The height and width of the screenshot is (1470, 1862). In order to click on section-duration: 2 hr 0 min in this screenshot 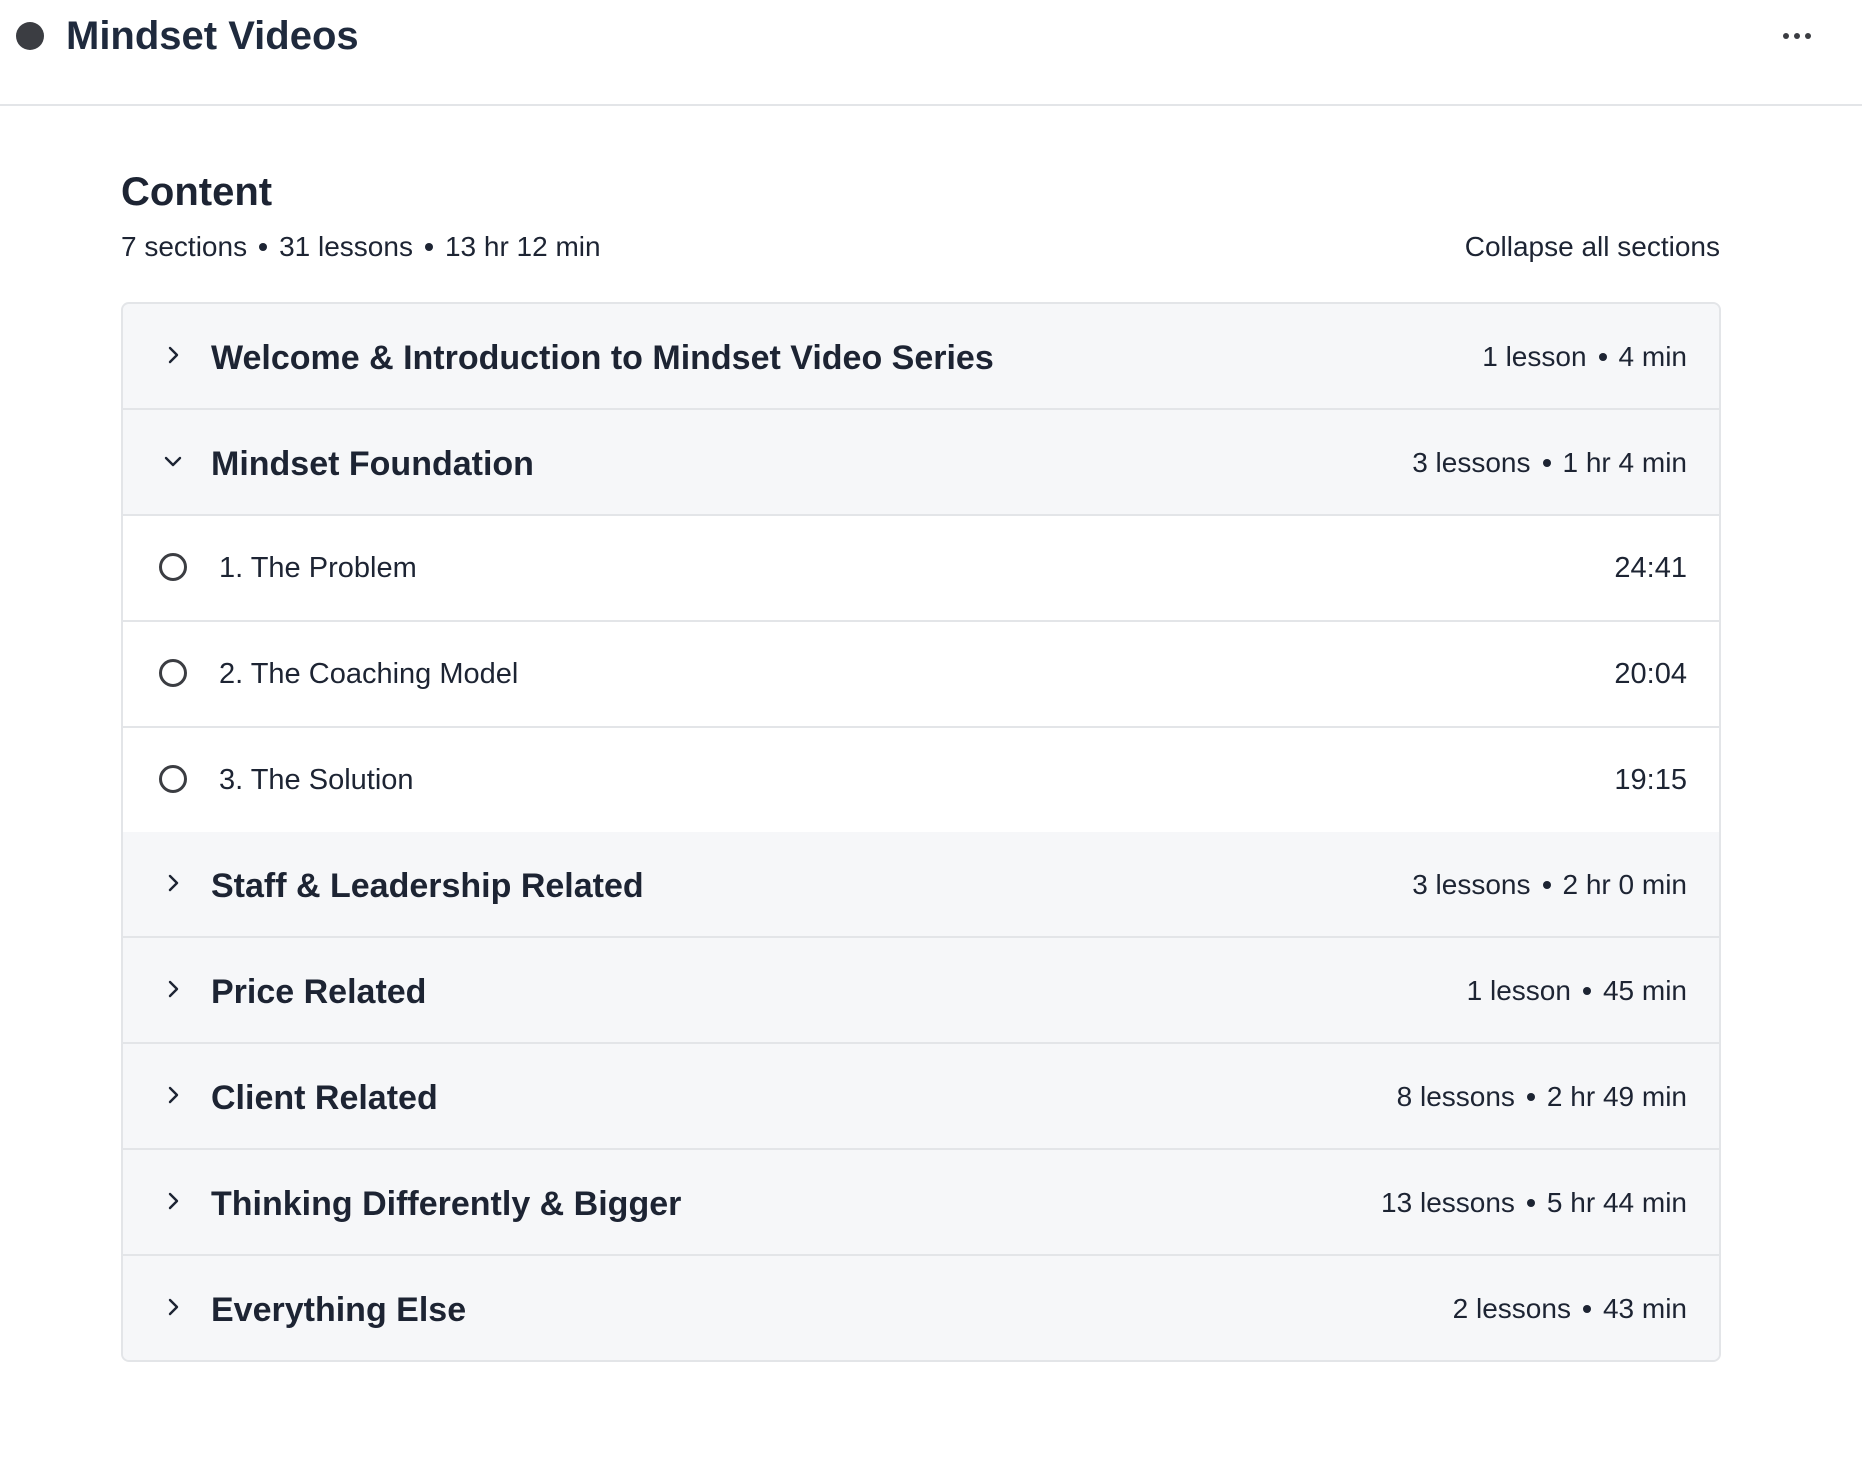, I will do `click(1625, 884)`.